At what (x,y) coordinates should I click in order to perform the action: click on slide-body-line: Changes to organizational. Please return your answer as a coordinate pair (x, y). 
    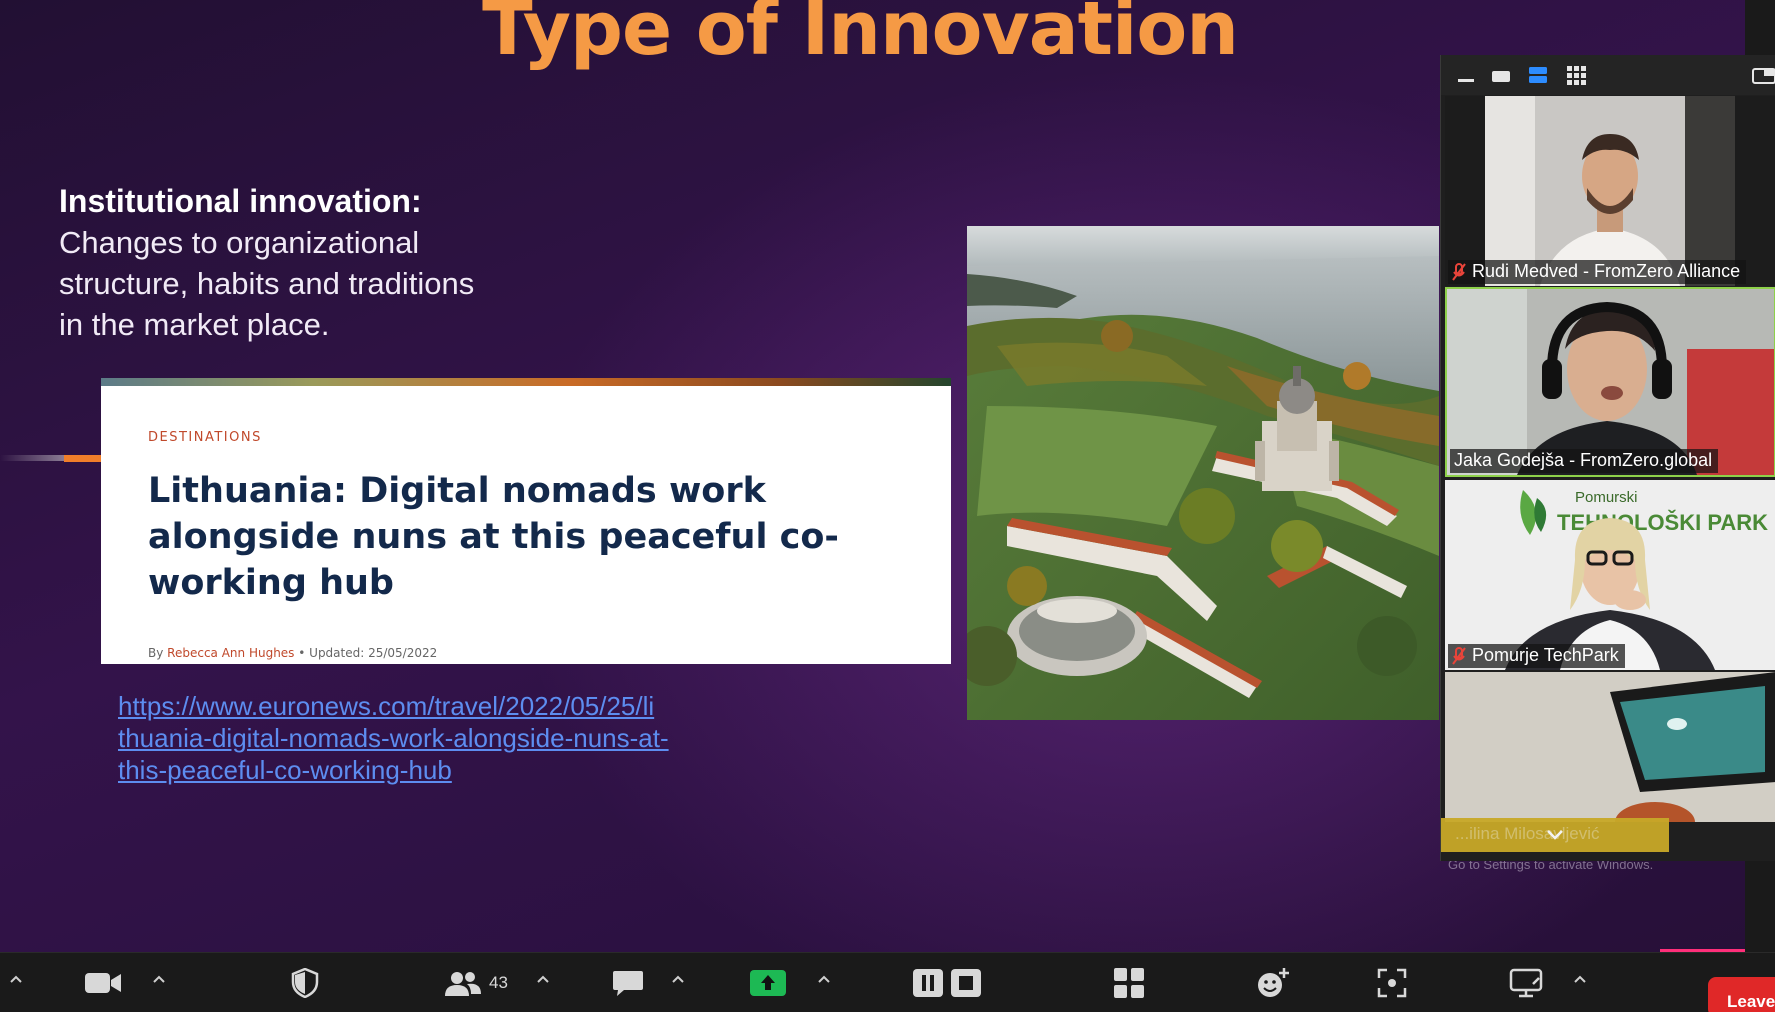
    Looking at the image, I should click on (239, 242).